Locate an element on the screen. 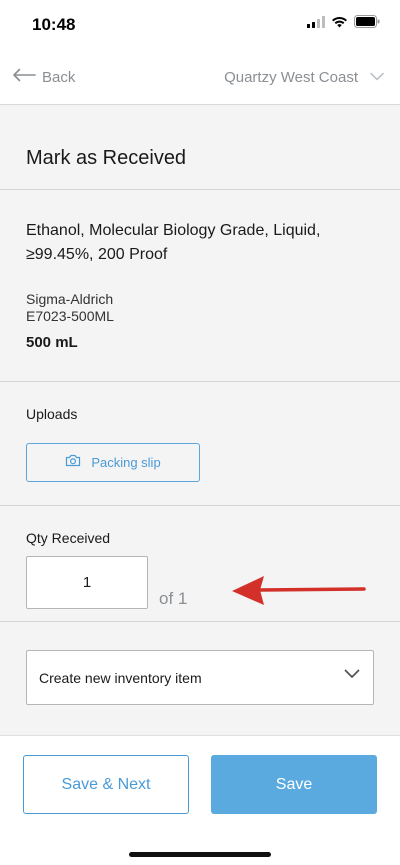 The height and width of the screenshot is (865, 400). packing-slip-button: Packing slip is located at coordinates (113, 462).